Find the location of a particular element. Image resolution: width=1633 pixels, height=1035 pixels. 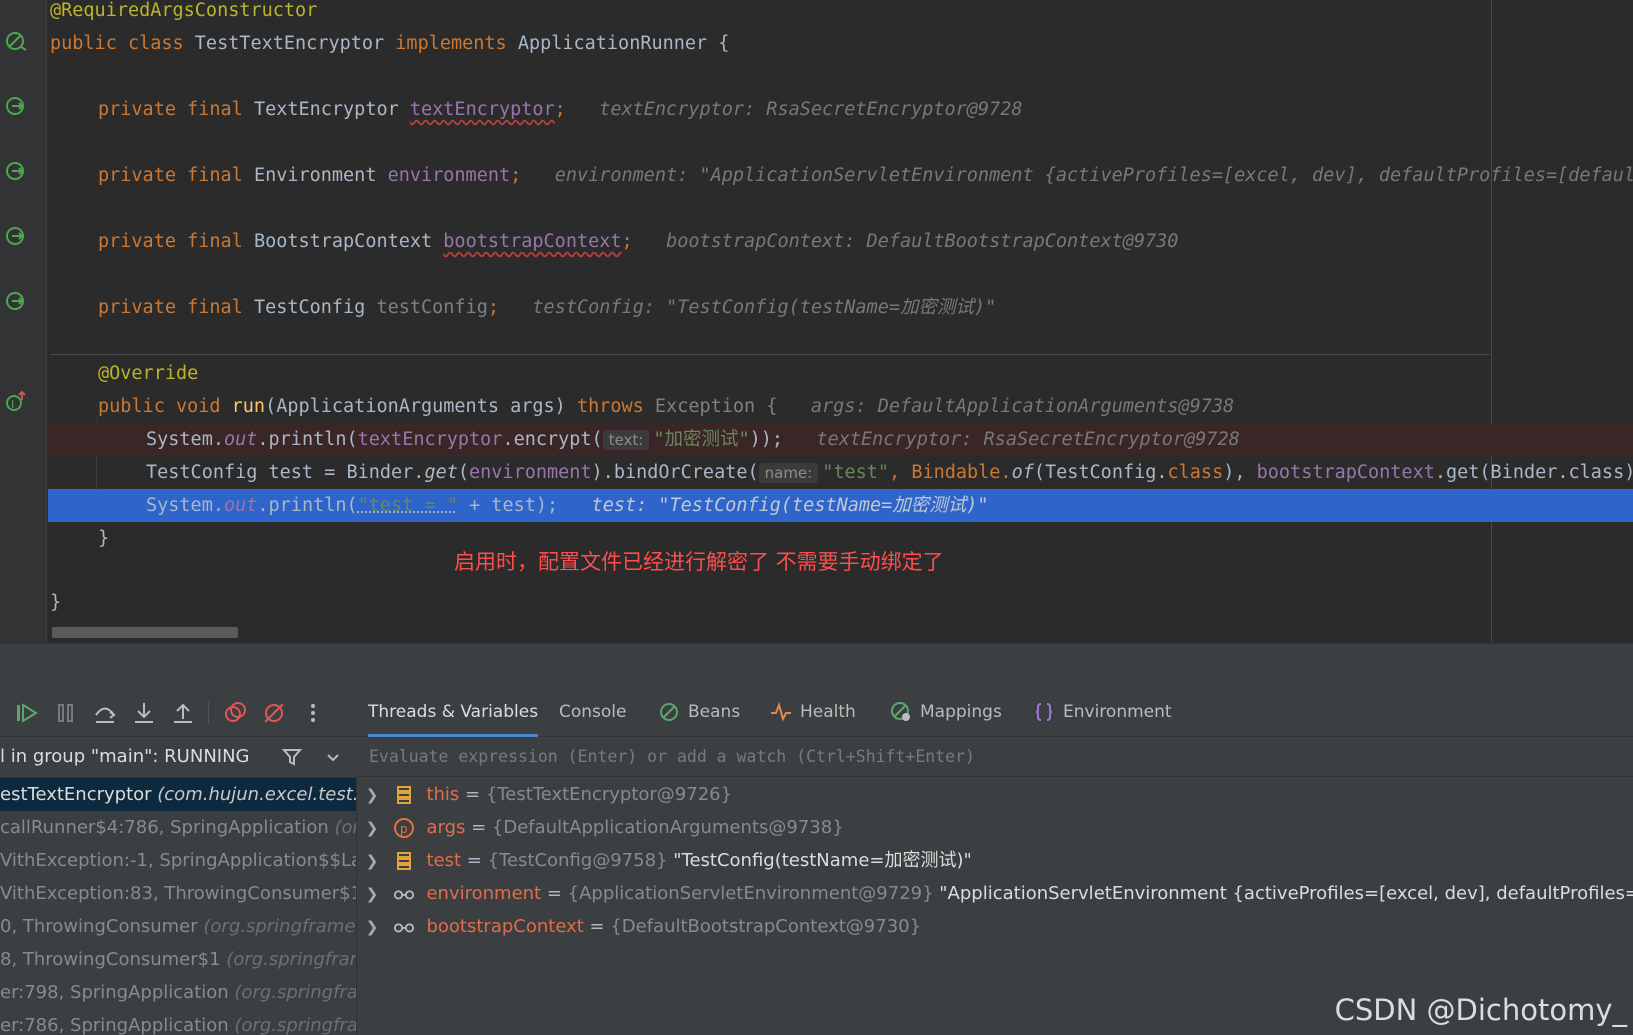

beans-icon is located at coordinates (669, 712).